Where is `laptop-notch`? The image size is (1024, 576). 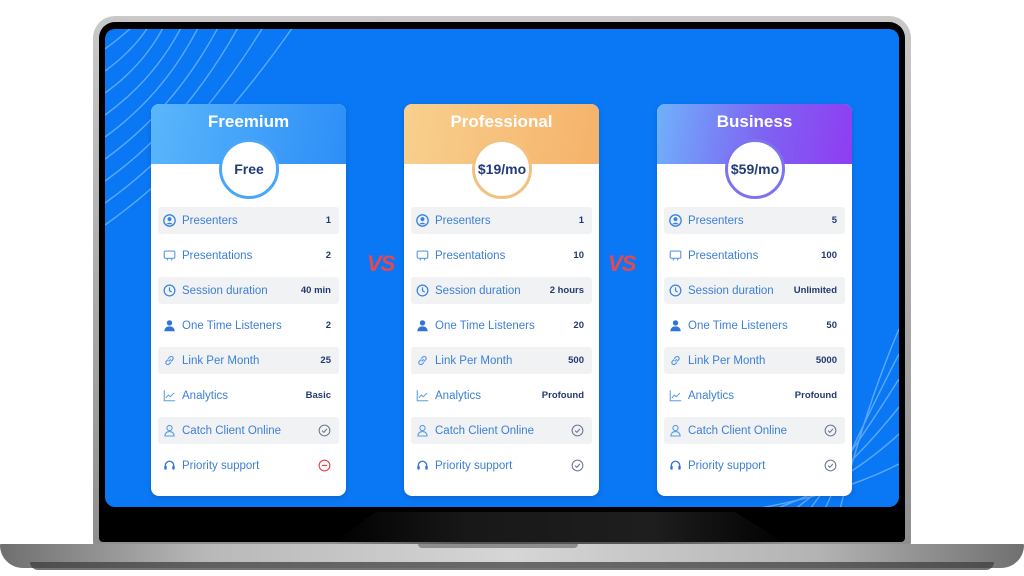 laptop-notch is located at coordinates (498, 546).